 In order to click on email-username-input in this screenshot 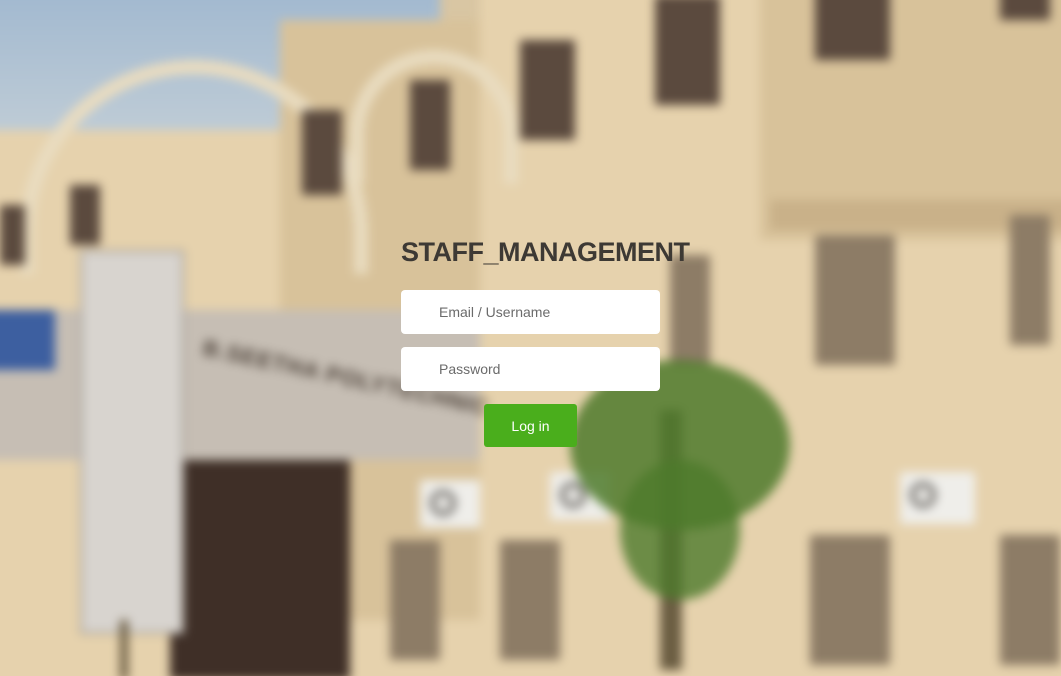, I will do `click(530, 312)`.